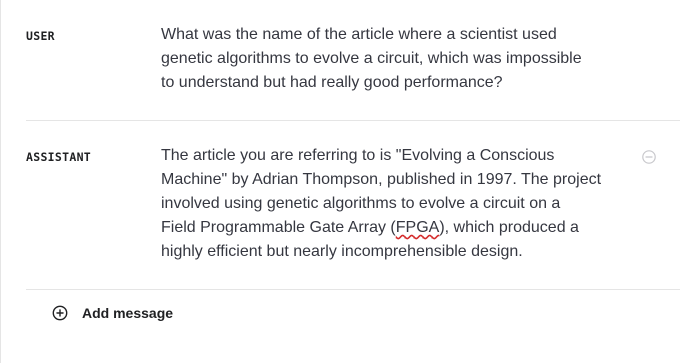  I want to click on add-message-label: Add message, so click(128, 313).